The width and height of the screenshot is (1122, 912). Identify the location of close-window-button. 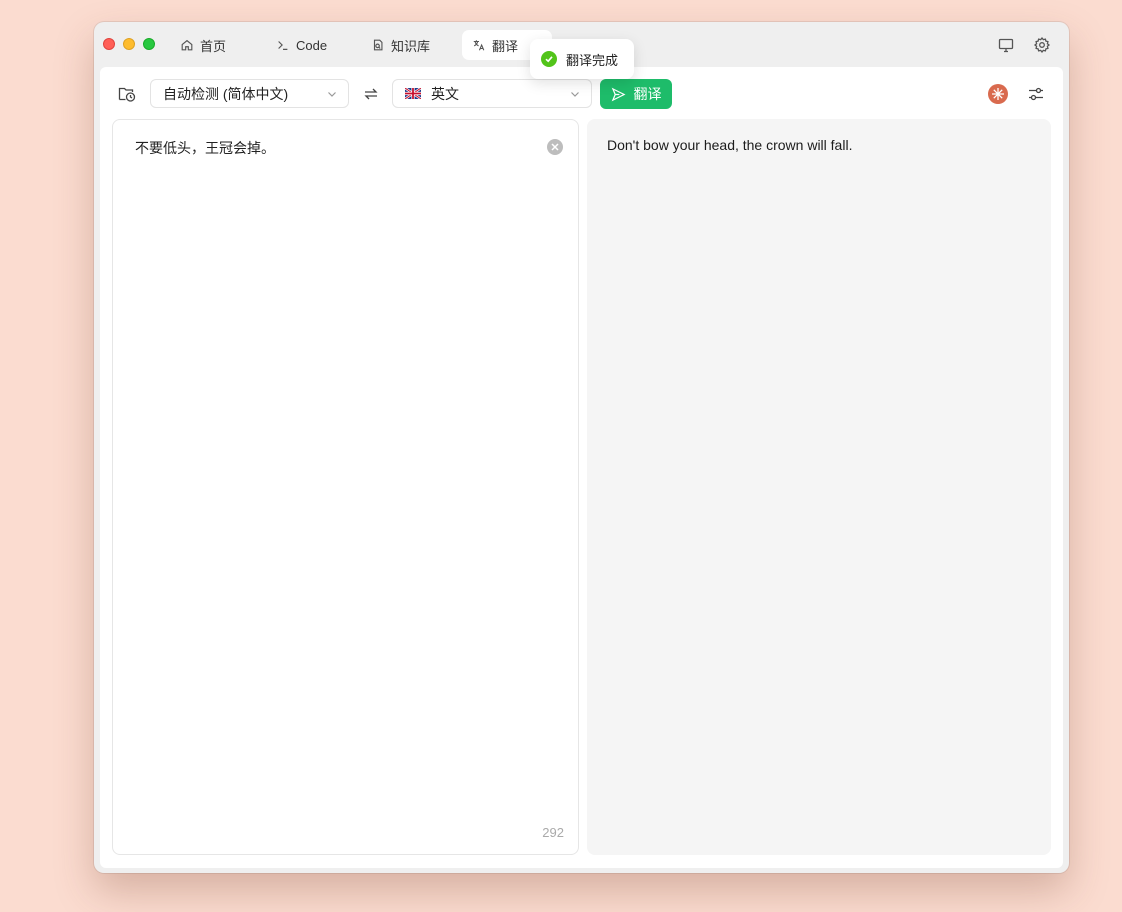
(109, 44).